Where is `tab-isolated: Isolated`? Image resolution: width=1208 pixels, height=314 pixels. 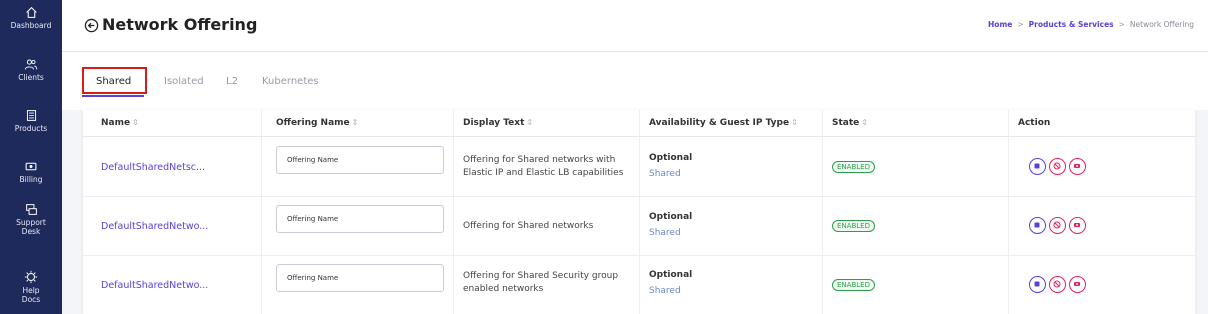 tab-isolated: Isolated is located at coordinates (184, 81).